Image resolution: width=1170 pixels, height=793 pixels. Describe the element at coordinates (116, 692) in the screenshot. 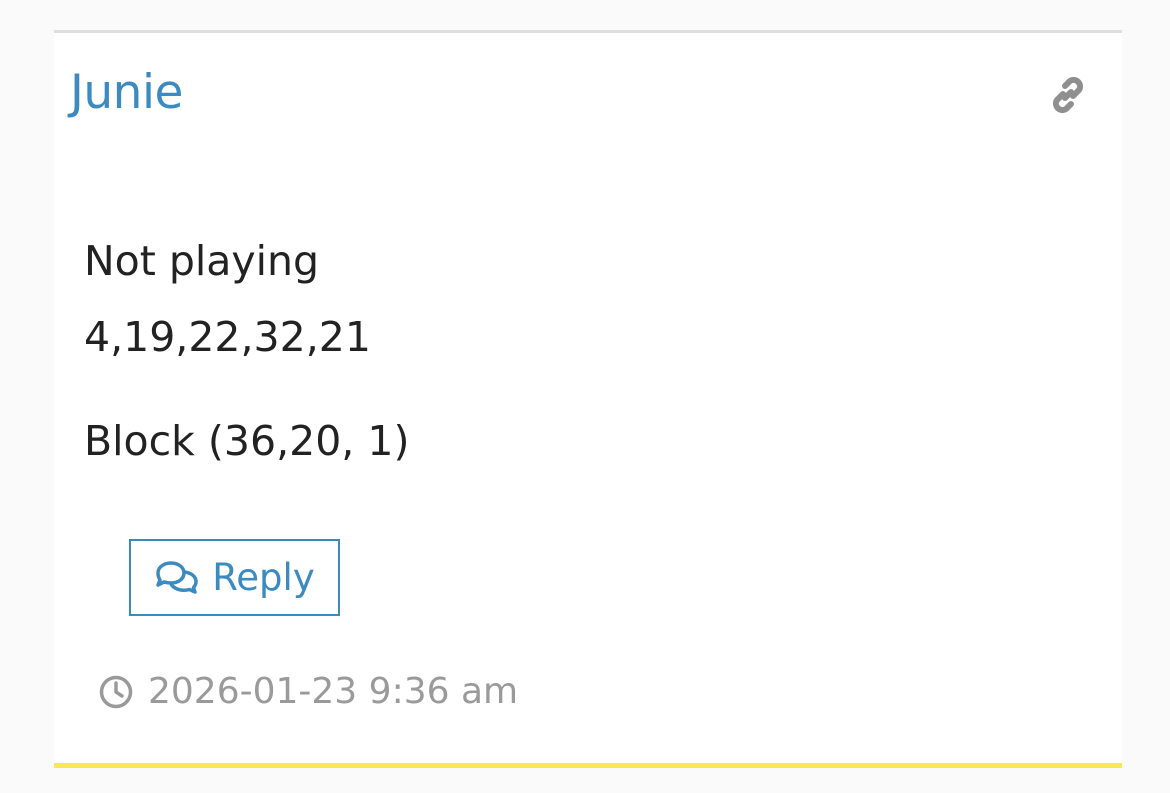

I see `clock-icon` at that location.